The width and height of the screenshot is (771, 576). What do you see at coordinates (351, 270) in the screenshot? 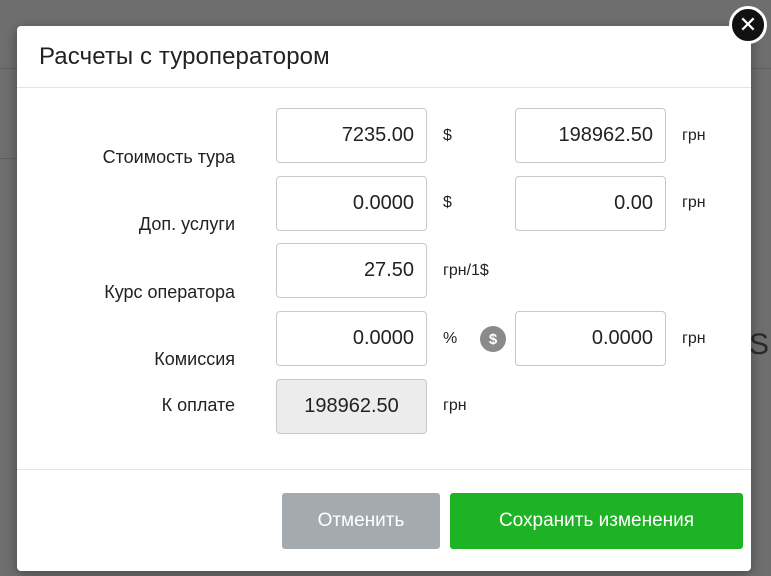
I see `operator-rate-input` at bounding box center [351, 270].